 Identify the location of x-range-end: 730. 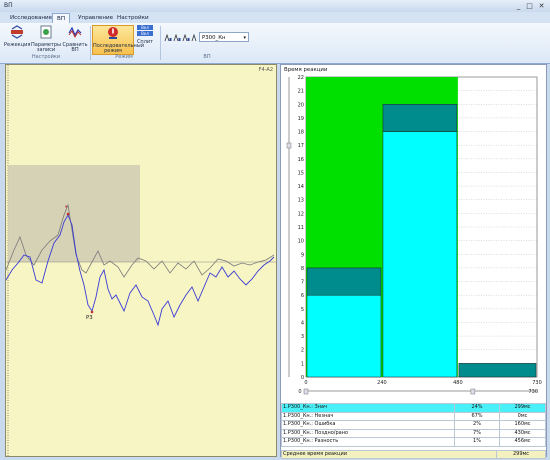
(533, 392).